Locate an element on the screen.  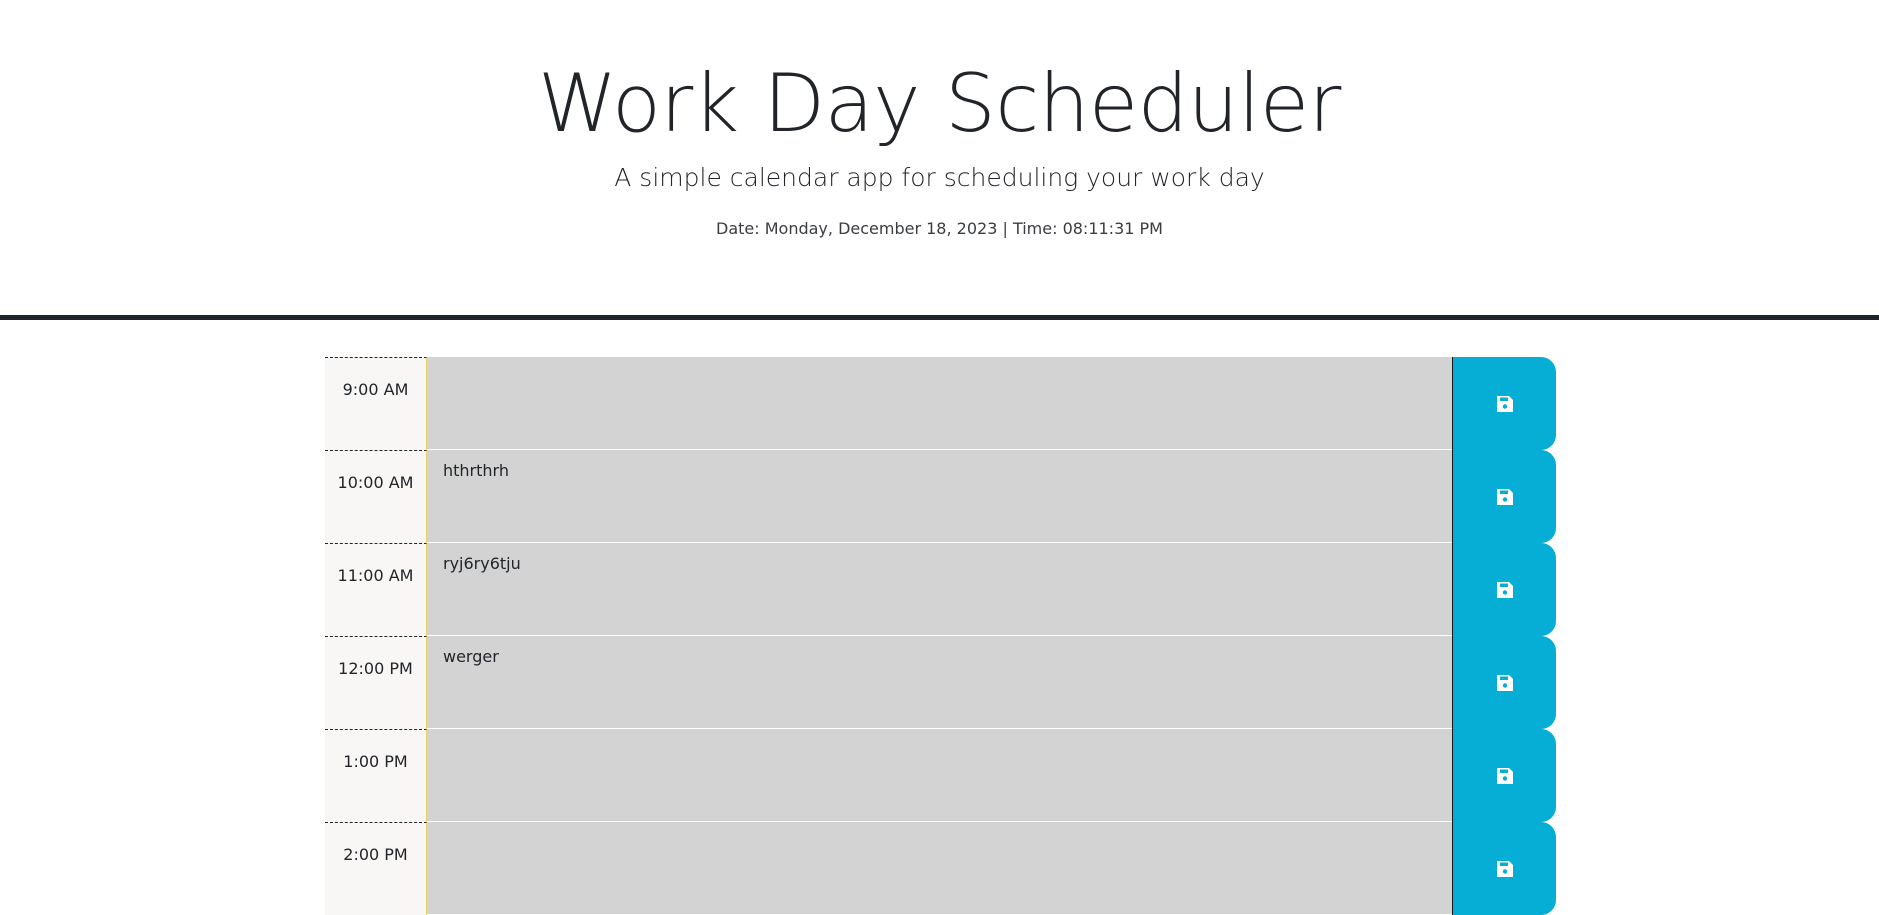
hour-label: 2:00 PM is located at coordinates (376, 868).